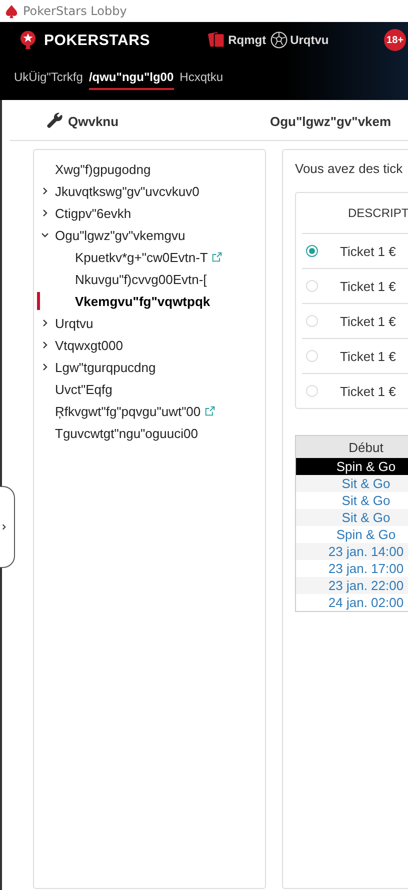  Describe the element at coordinates (349, 168) in the screenshot. I see `intro-text: Vous avez des tick` at that location.